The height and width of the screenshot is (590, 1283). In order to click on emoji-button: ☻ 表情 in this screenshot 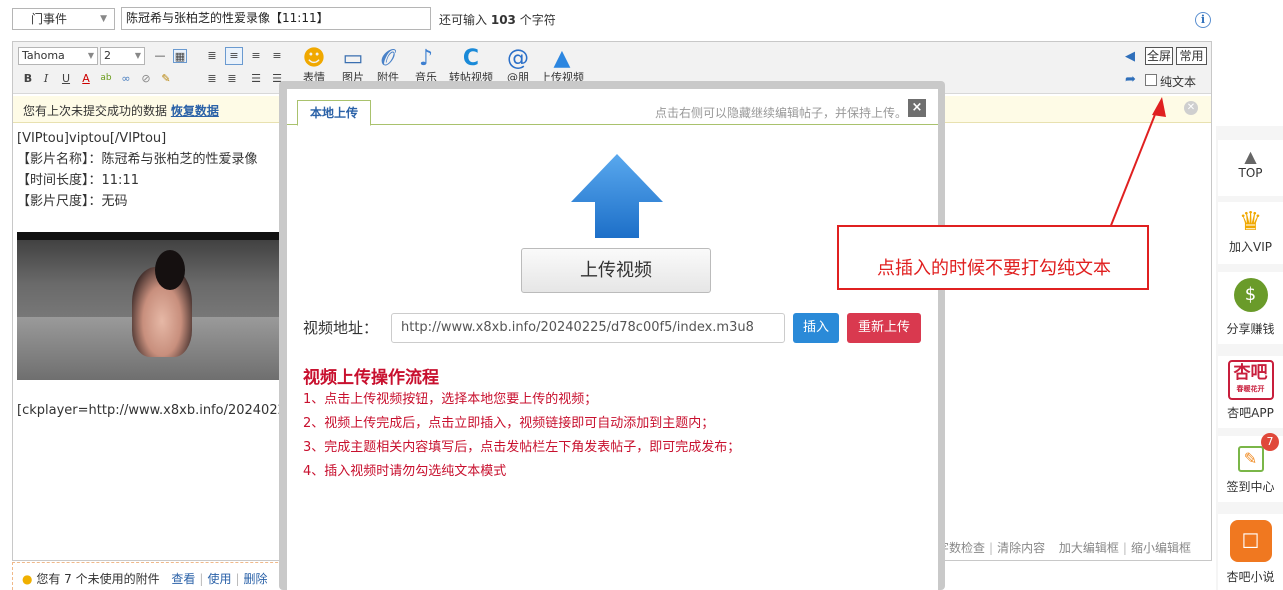, I will do `click(314, 65)`.